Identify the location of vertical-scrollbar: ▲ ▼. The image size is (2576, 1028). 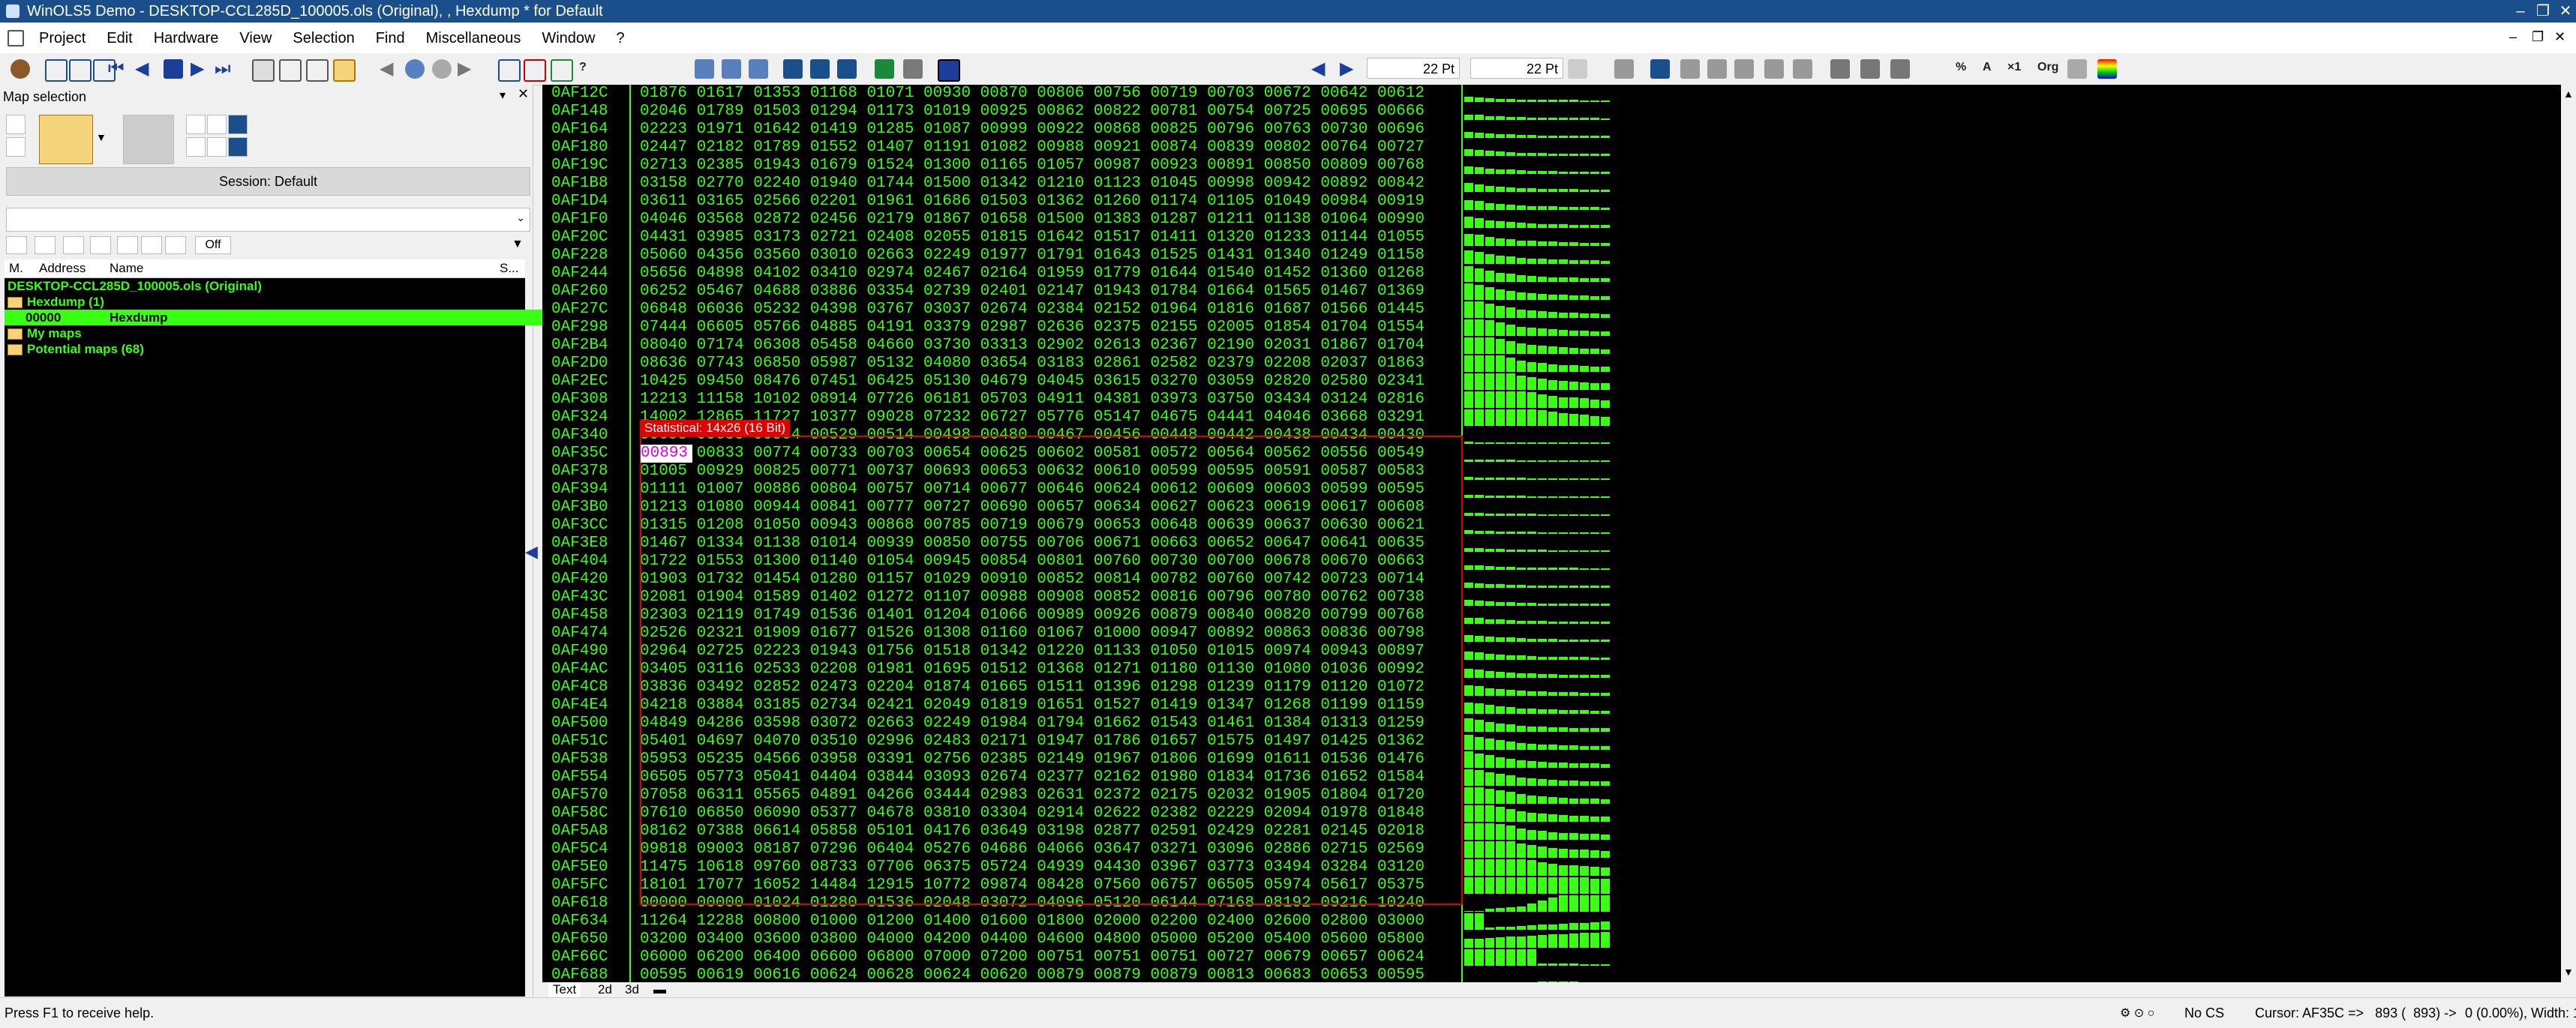
(2568, 533).